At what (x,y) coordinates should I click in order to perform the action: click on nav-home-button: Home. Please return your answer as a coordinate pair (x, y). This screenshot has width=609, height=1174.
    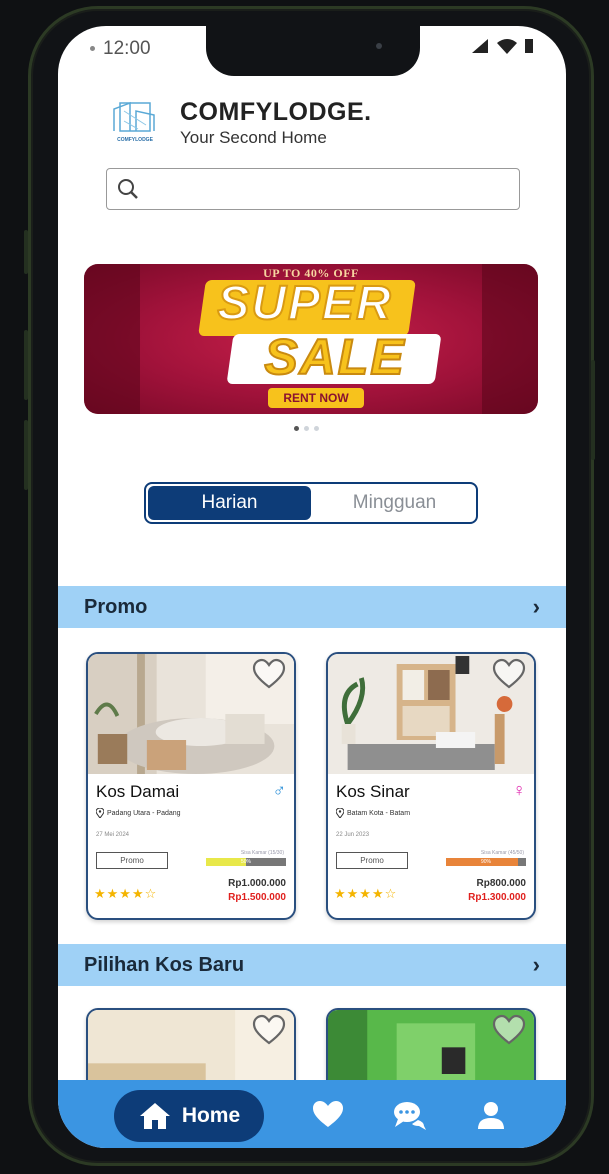
    Looking at the image, I should click on (189, 1116).